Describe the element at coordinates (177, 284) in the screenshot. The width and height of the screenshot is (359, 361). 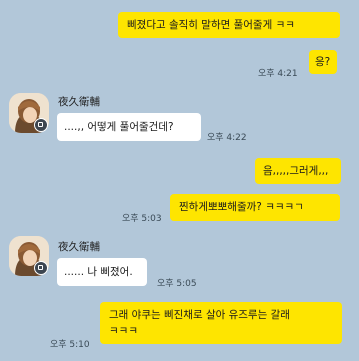
I see `message-time: 오후 5:05` at that location.